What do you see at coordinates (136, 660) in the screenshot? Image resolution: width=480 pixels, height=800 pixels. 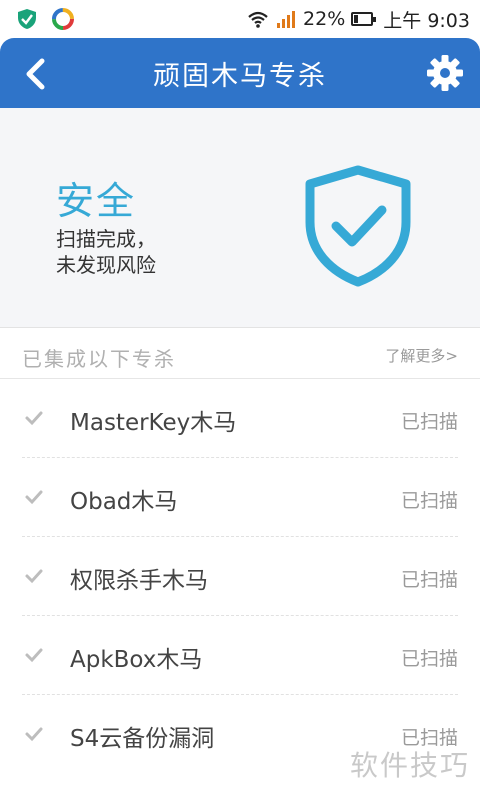 I see `item-name: ApkBox木马` at bounding box center [136, 660].